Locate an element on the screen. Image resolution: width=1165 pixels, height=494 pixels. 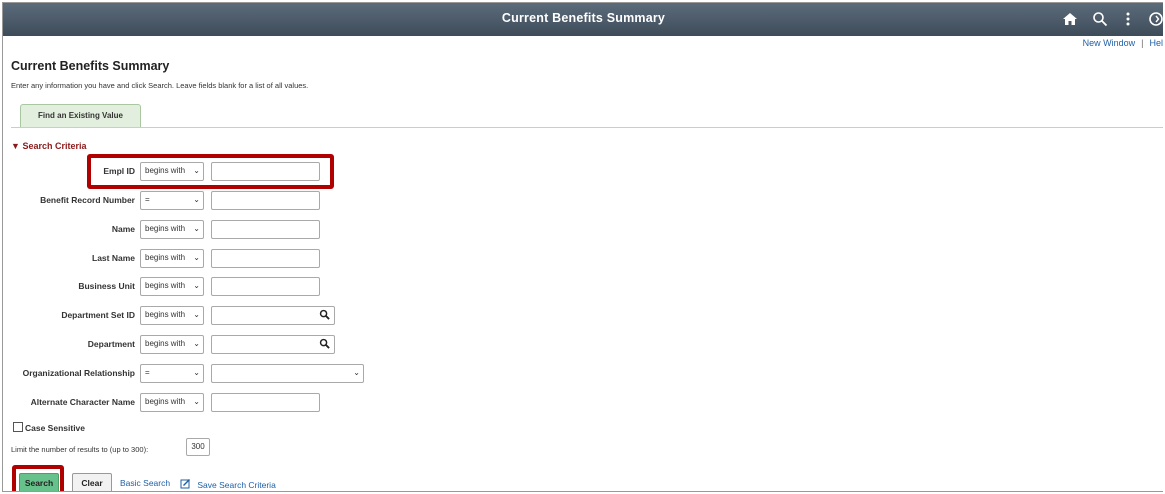
new-window-link: New Window is located at coordinates (1109, 43).